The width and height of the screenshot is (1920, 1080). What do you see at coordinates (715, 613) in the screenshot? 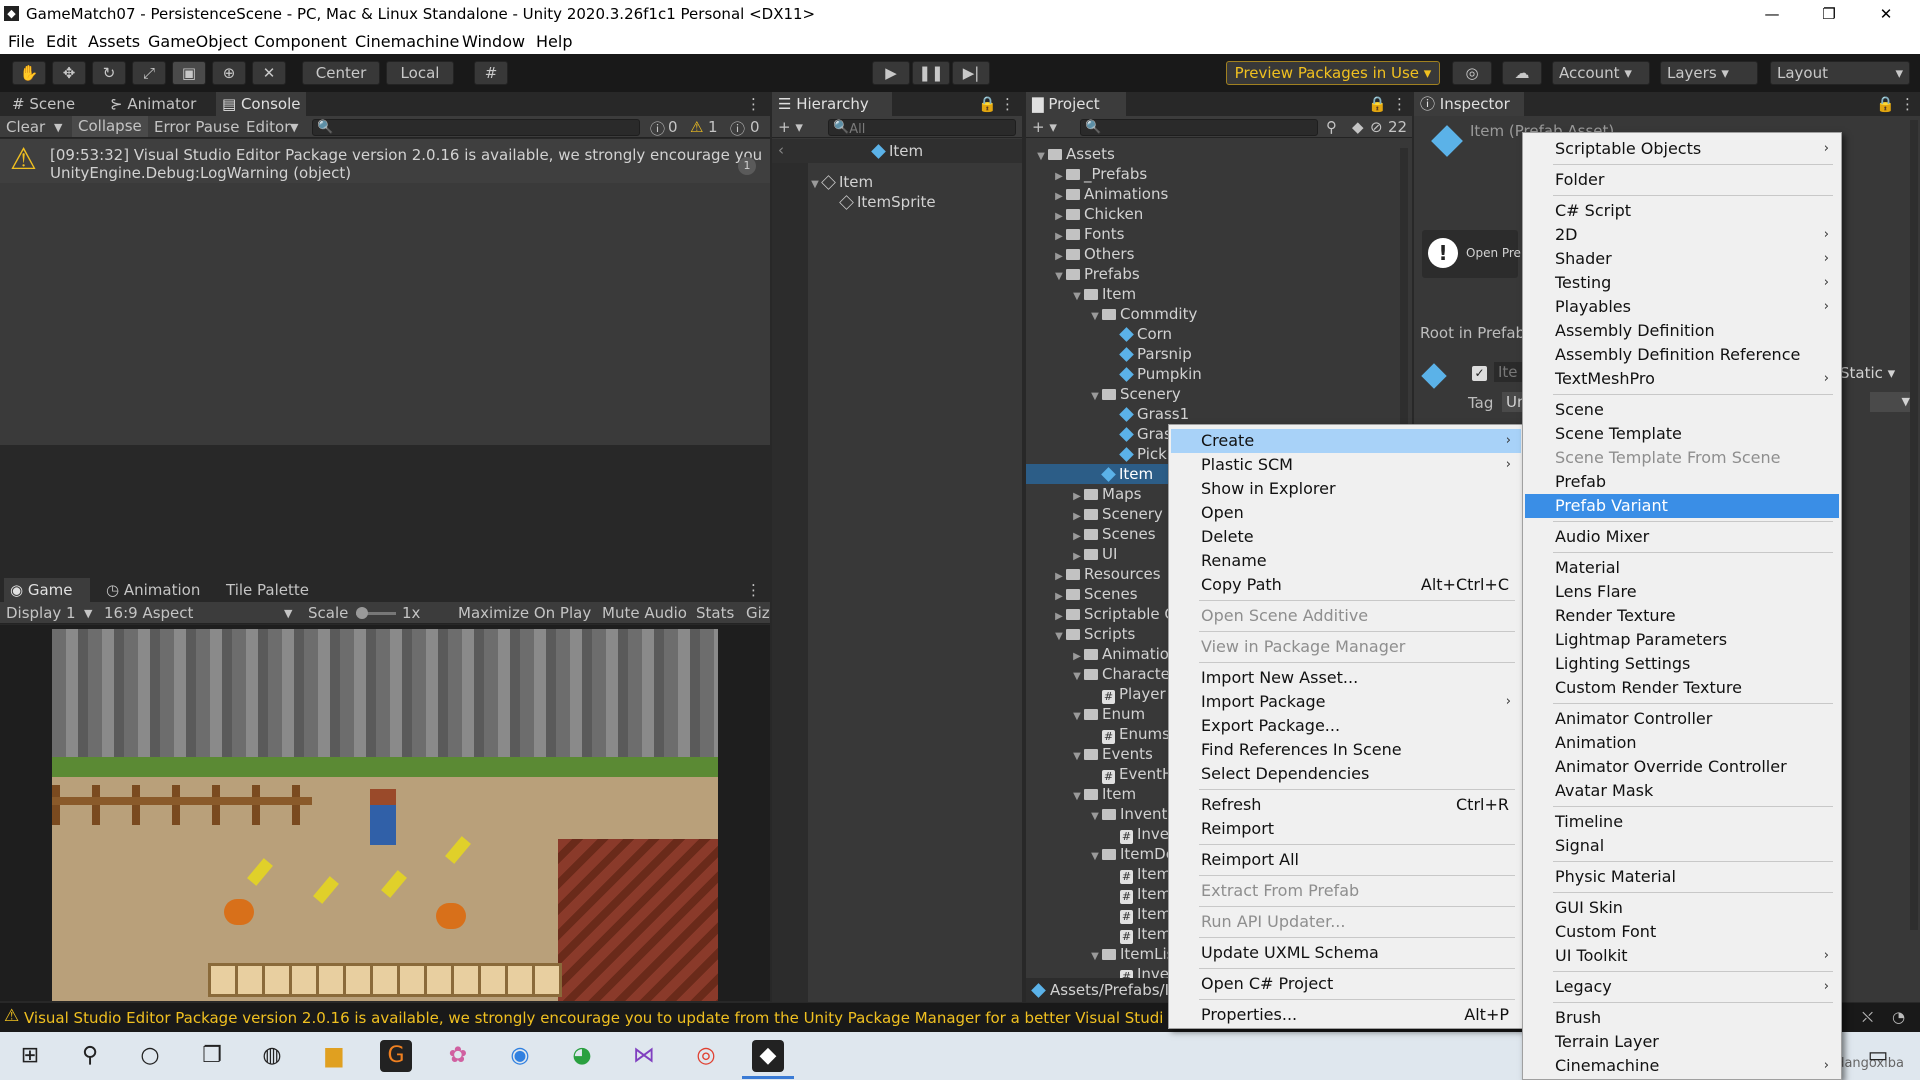
I see `stats-button: Stats` at bounding box center [715, 613].